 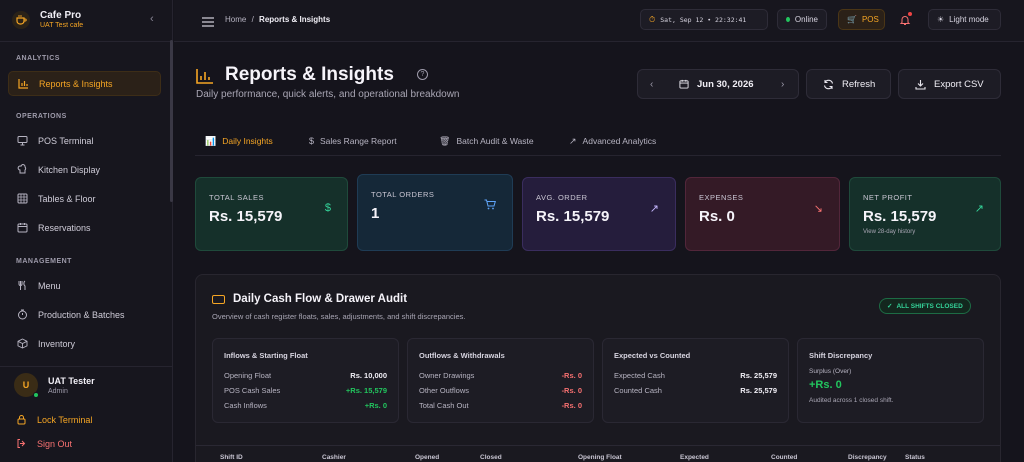 I want to click on tab-divider, so click(x=598, y=155).